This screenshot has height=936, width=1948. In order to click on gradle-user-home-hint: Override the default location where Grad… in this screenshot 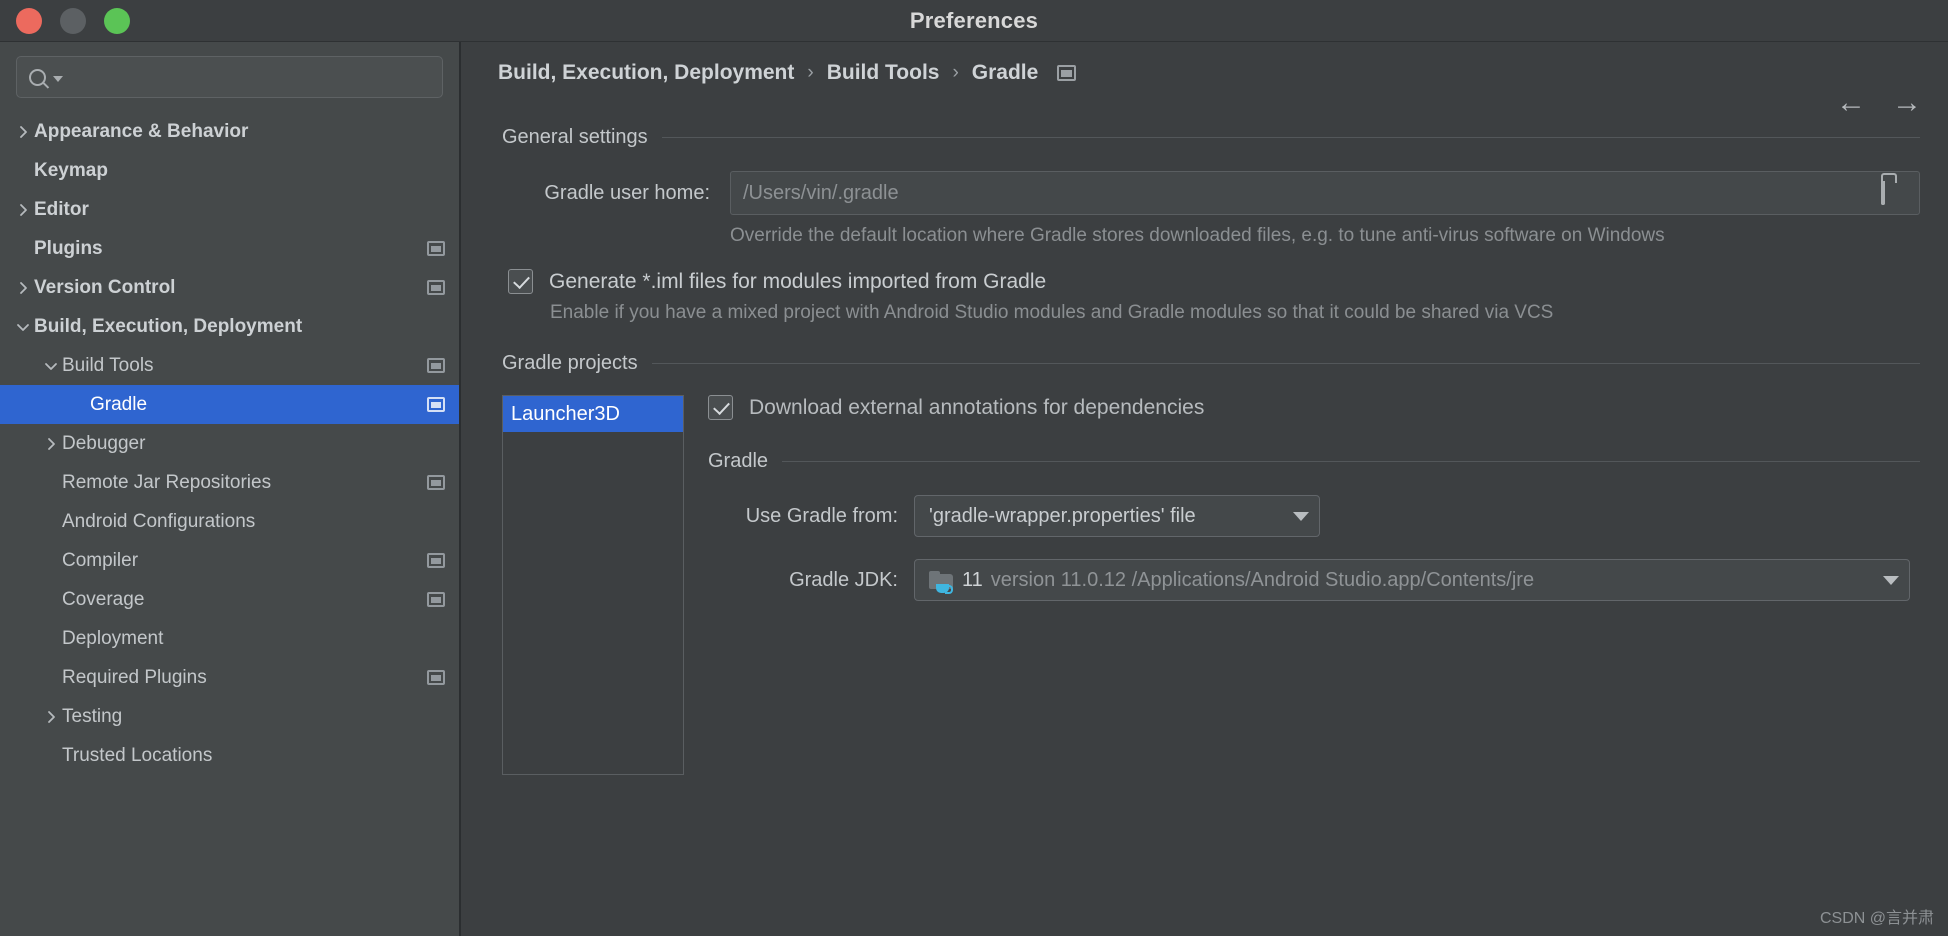, I will do `click(1197, 235)`.